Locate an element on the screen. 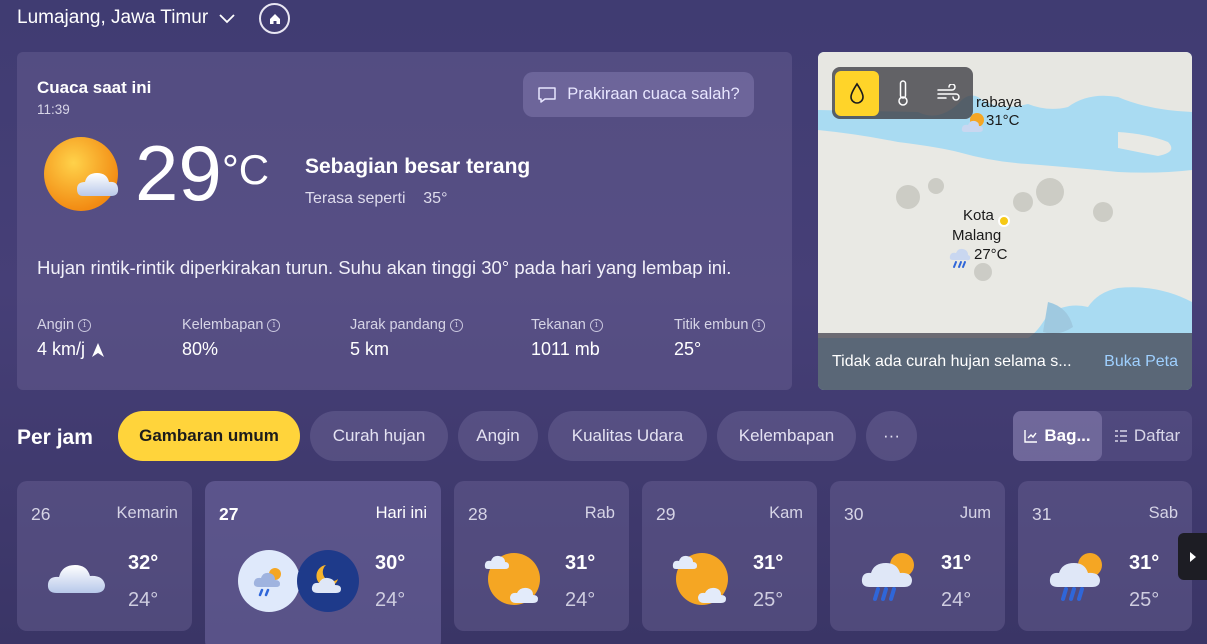 This screenshot has width=1207, height=644. day-card-today: 27 Hari ini 30° 24° is located at coordinates (323, 562).